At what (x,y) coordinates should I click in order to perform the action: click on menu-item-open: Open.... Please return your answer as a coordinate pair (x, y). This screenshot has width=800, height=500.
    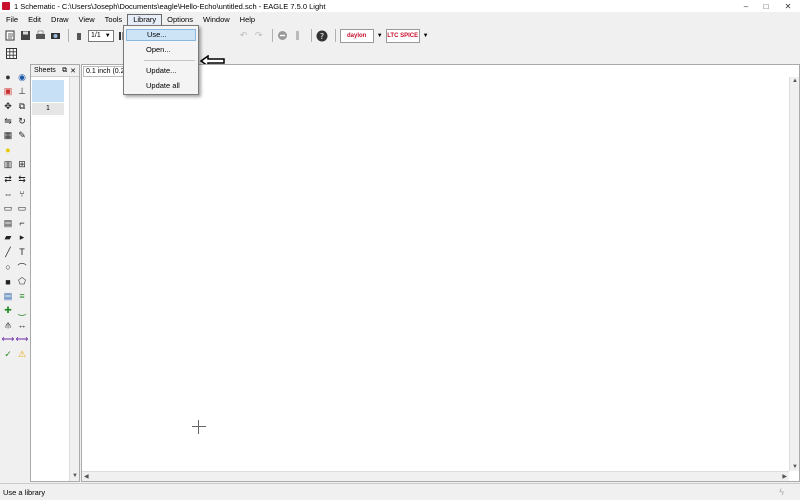
    Looking at the image, I should click on (161, 50).